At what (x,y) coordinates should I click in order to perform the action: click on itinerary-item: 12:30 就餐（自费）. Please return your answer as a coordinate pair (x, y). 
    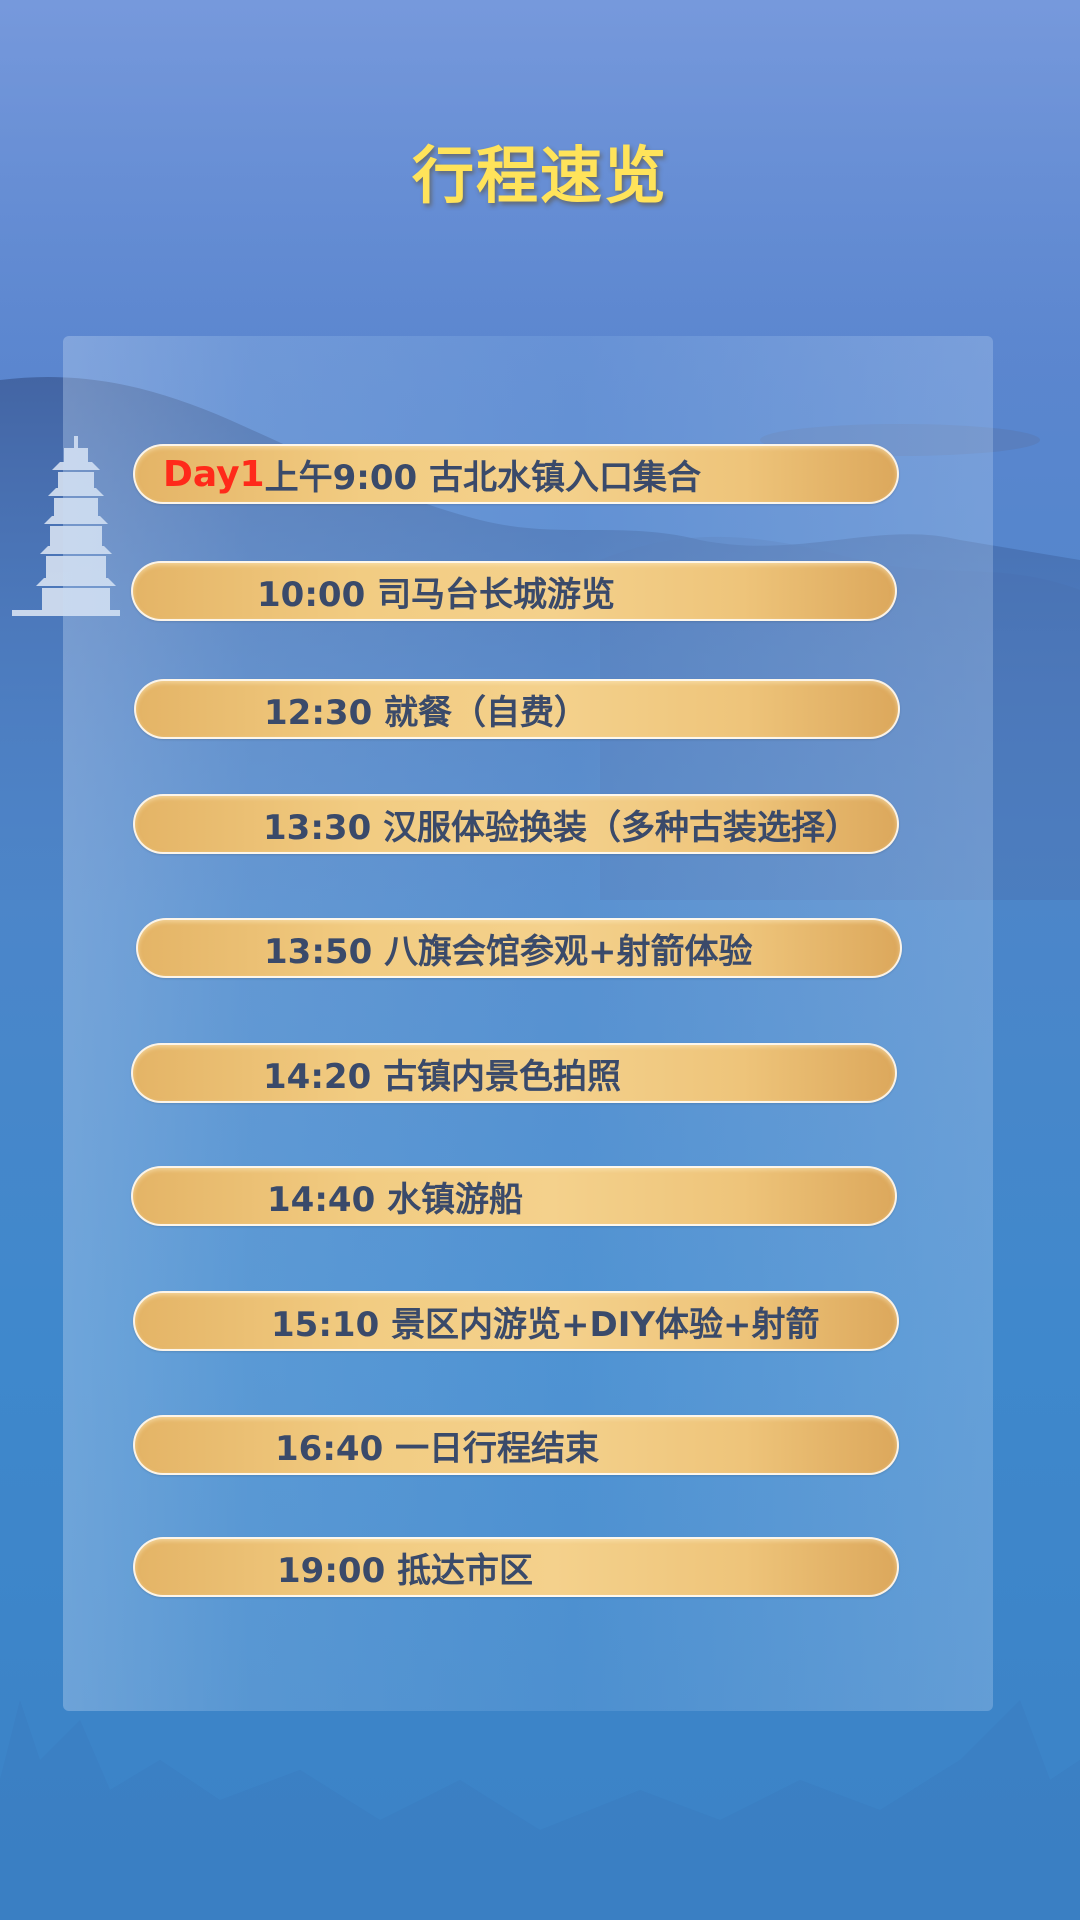
    Looking at the image, I should click on (517, 709).